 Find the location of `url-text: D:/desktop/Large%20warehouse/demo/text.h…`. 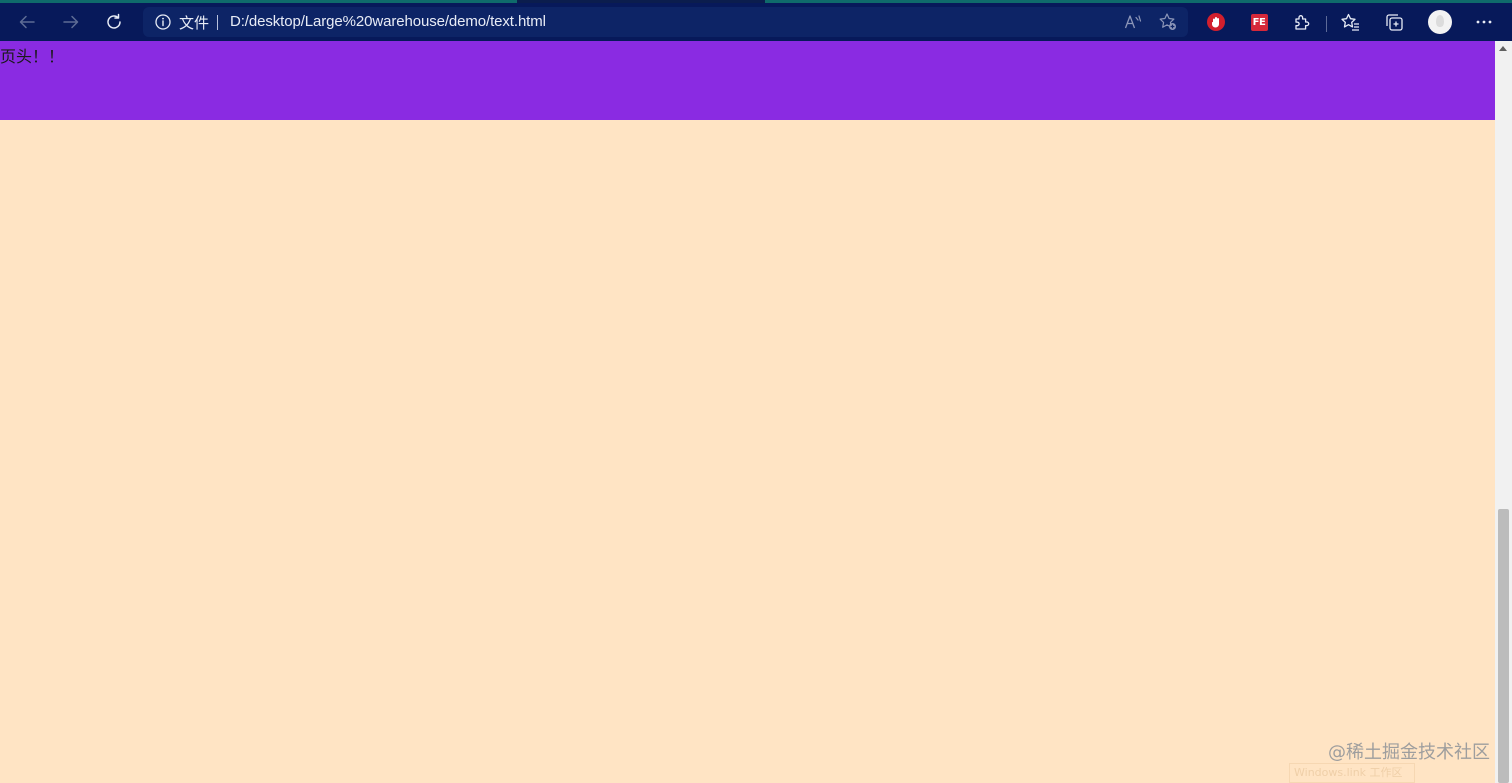

url-text: D:/desktop/Large%20warehouse/demo/text.h… is located at coordinates (388, 21).